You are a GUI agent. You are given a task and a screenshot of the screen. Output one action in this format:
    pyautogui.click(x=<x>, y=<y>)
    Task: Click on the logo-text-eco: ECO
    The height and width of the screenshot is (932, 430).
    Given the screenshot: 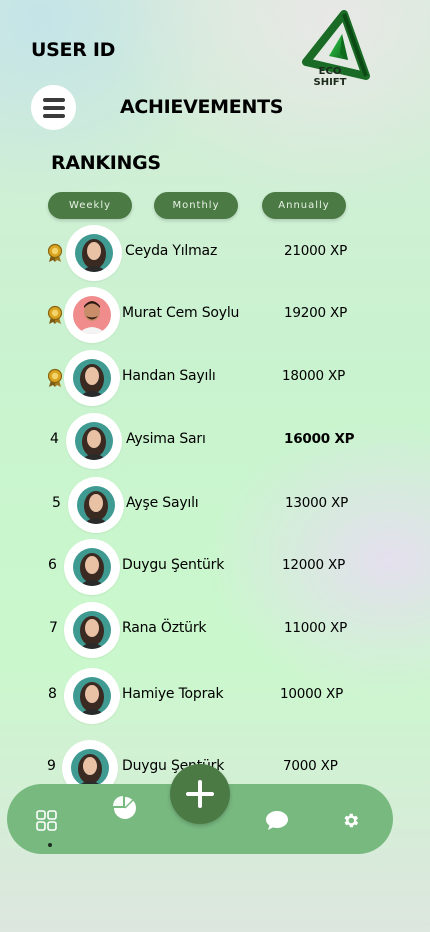 What is the action you would take?
    pyautogui.click(x=330, y=71)
    